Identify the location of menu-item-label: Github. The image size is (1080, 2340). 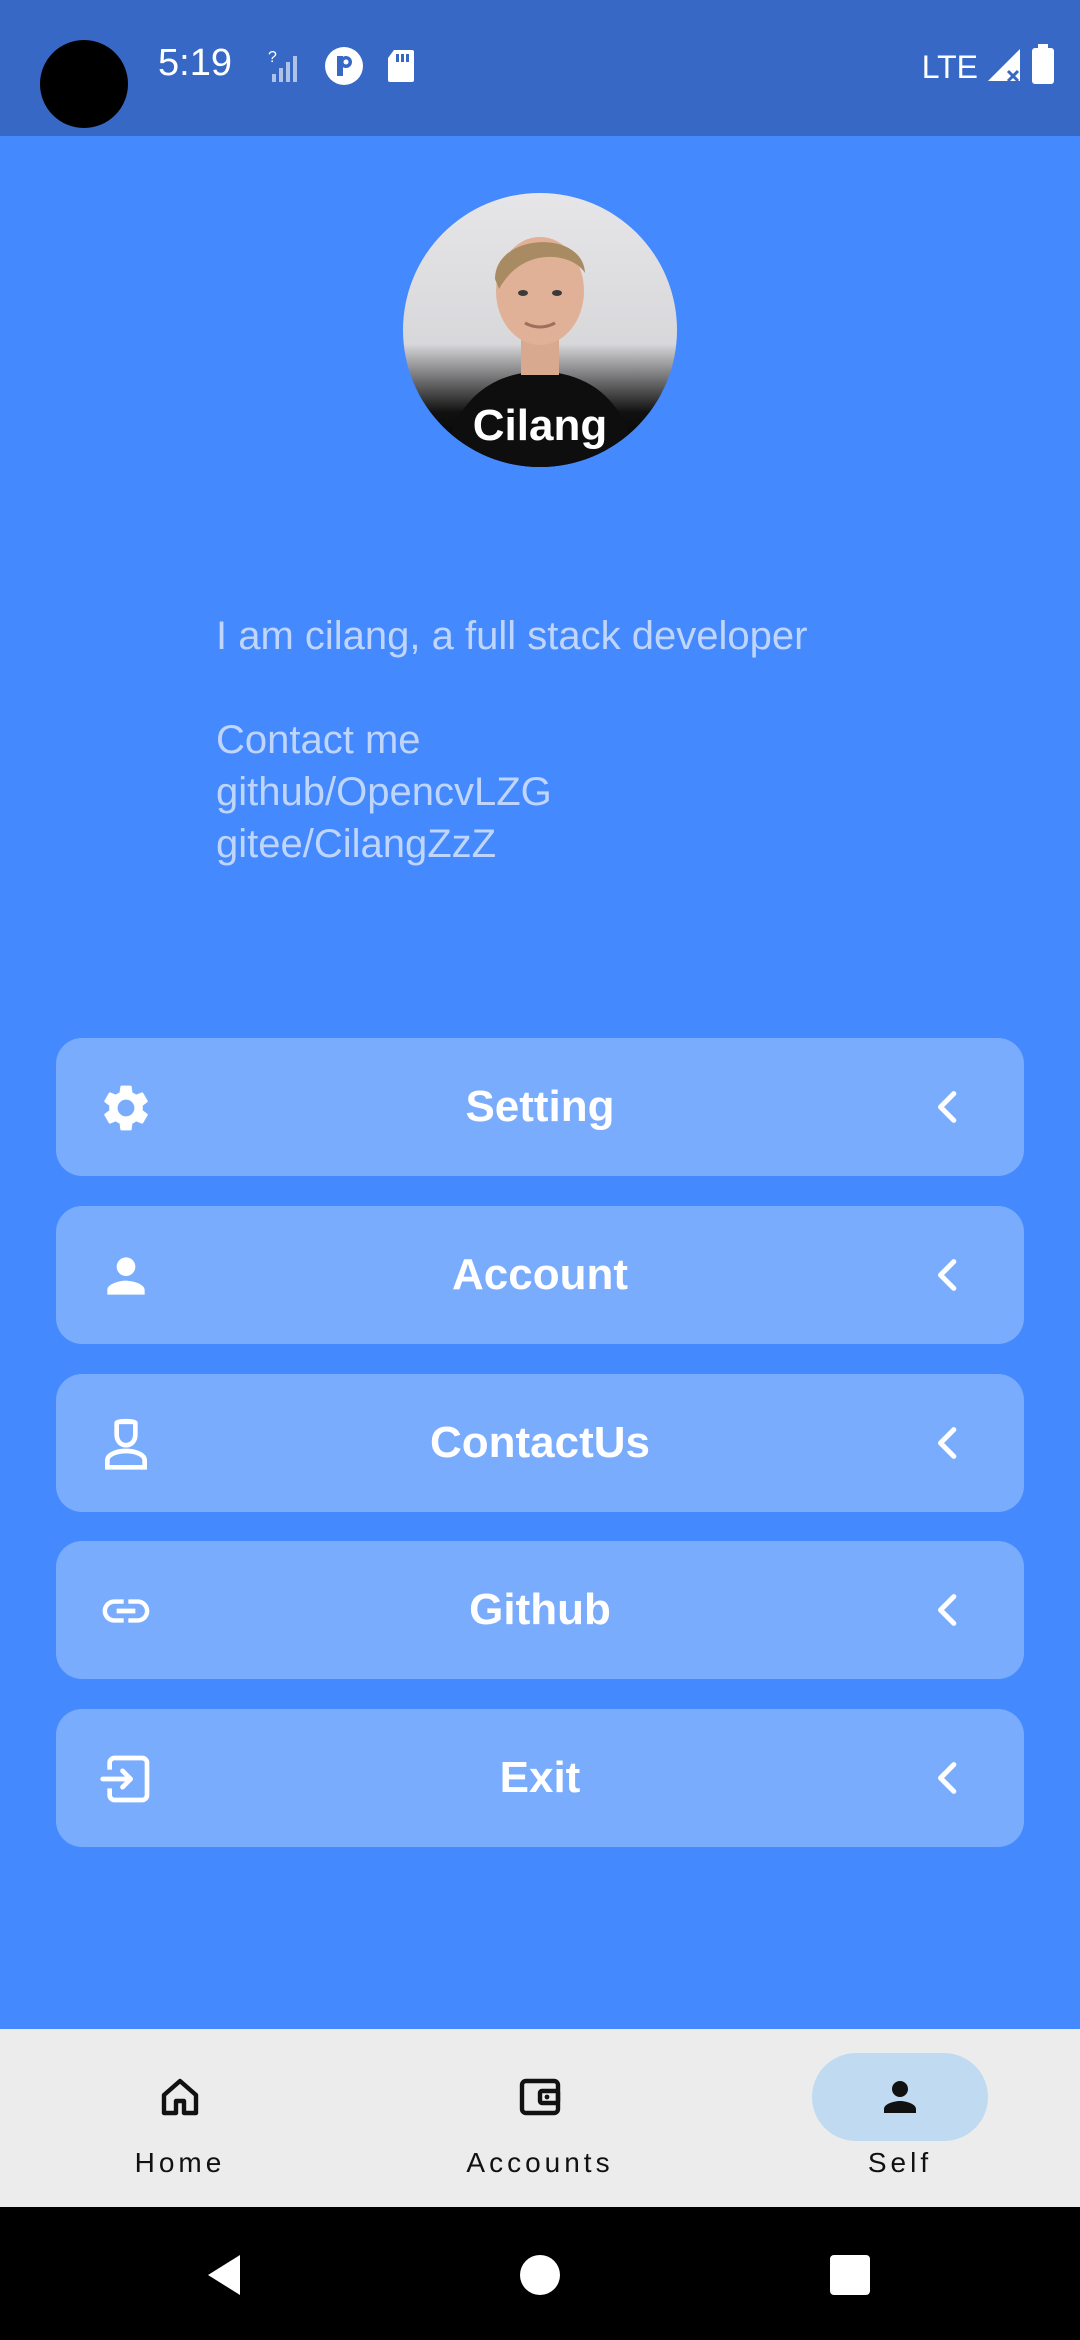
(540, 1609).